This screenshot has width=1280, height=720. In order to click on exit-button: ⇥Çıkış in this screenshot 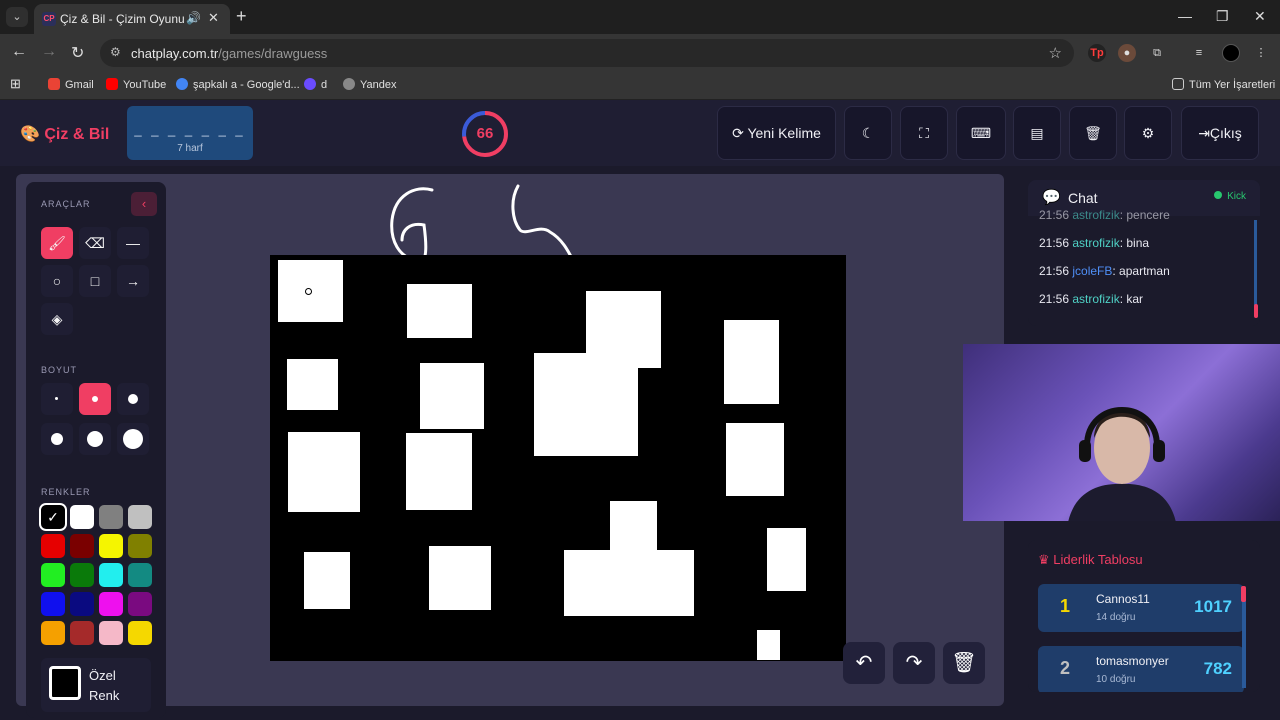, I will do `click(1220, 133)`.